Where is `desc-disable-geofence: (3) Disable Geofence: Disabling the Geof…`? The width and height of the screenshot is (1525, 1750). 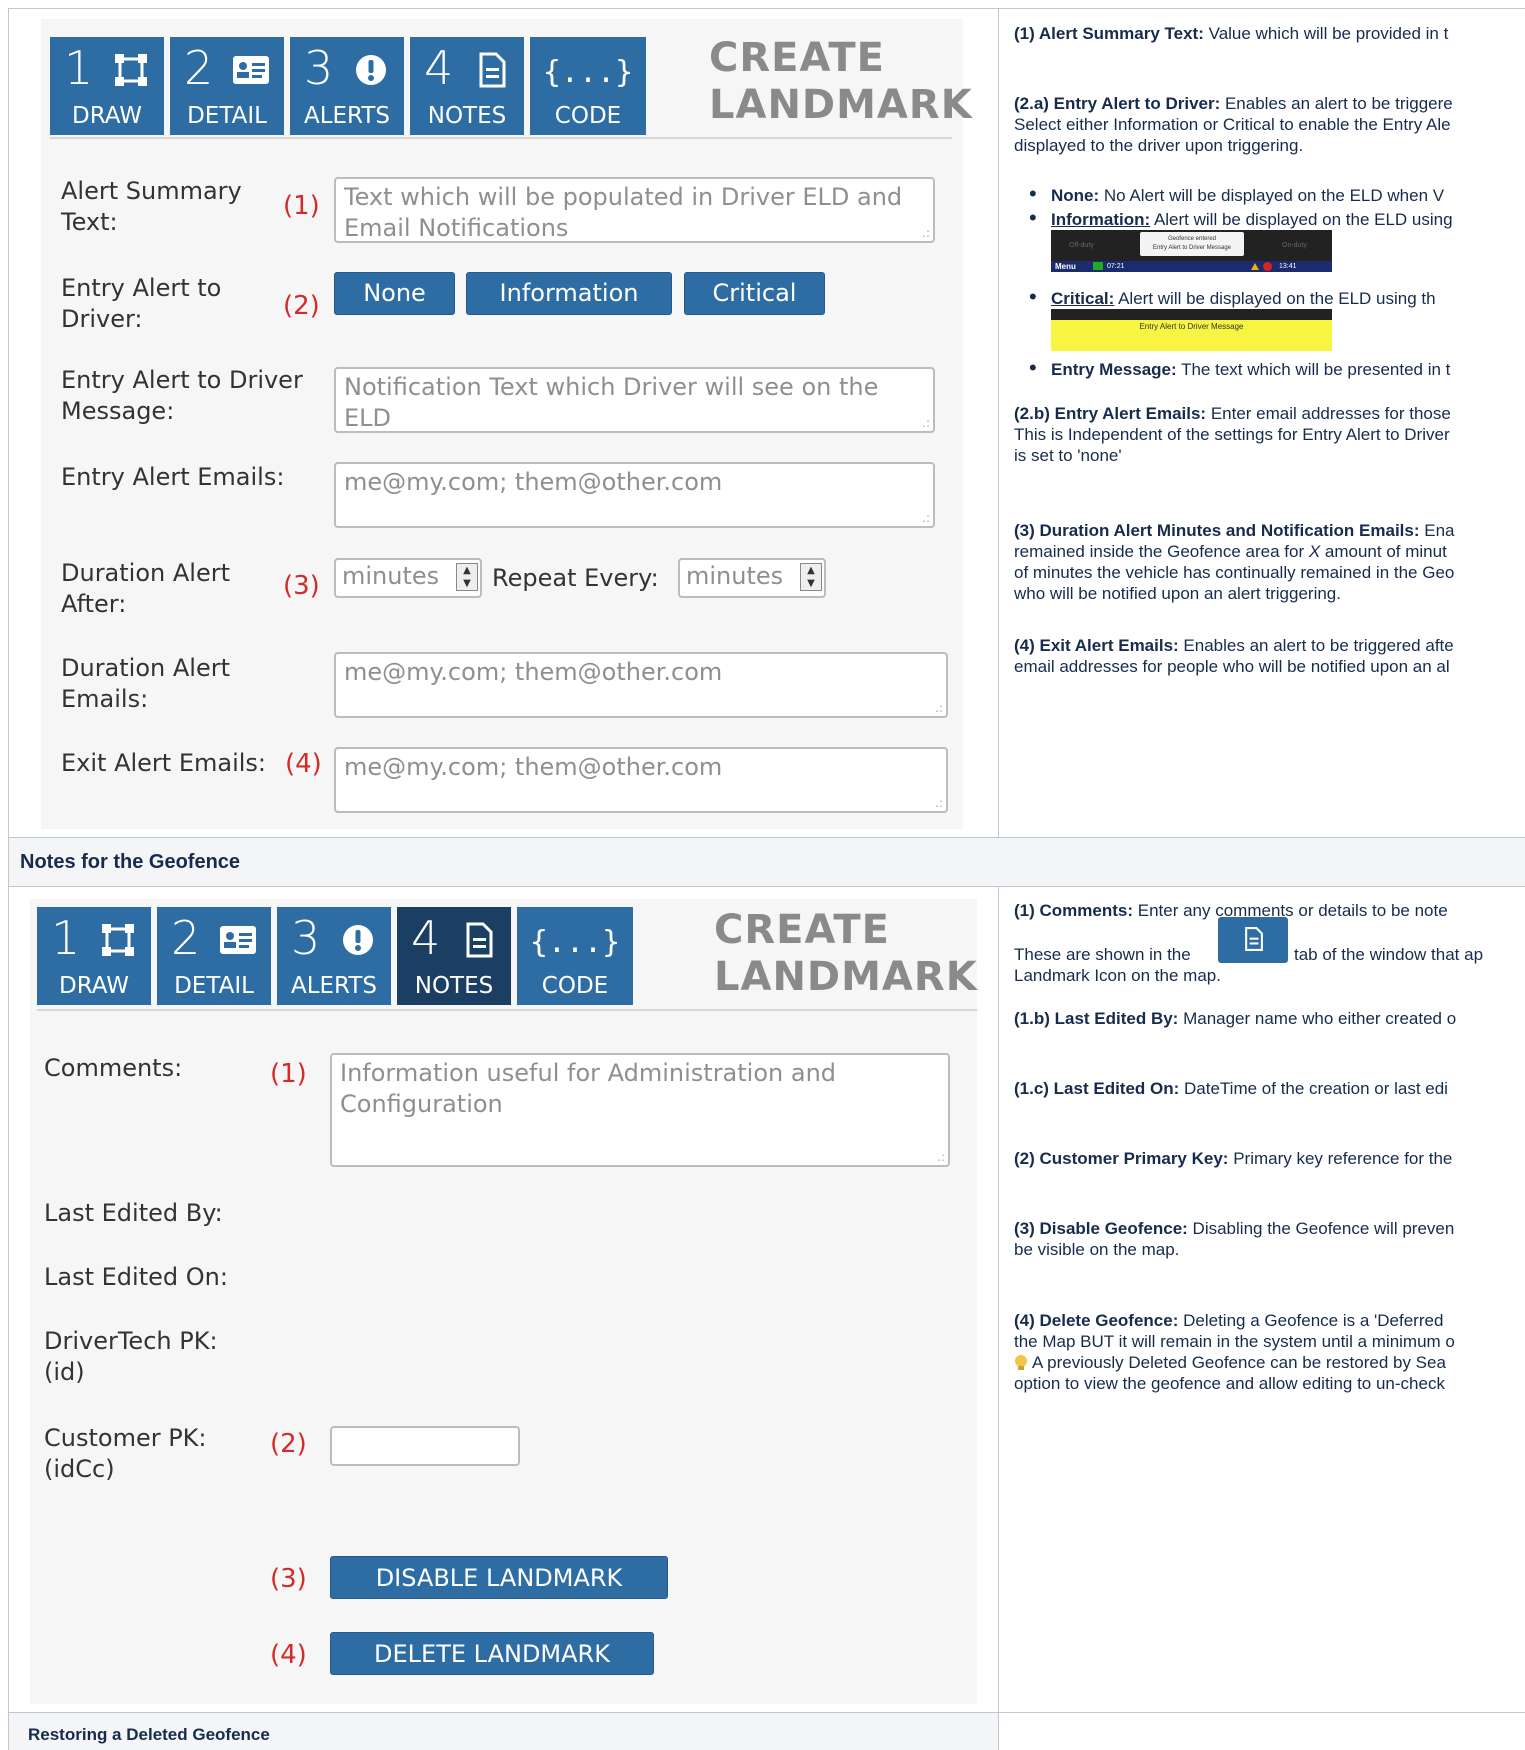
desc-disable-geofence: (3) Disable Geofence: Disabling the Geof… is located at coordinates (1234, 1239).